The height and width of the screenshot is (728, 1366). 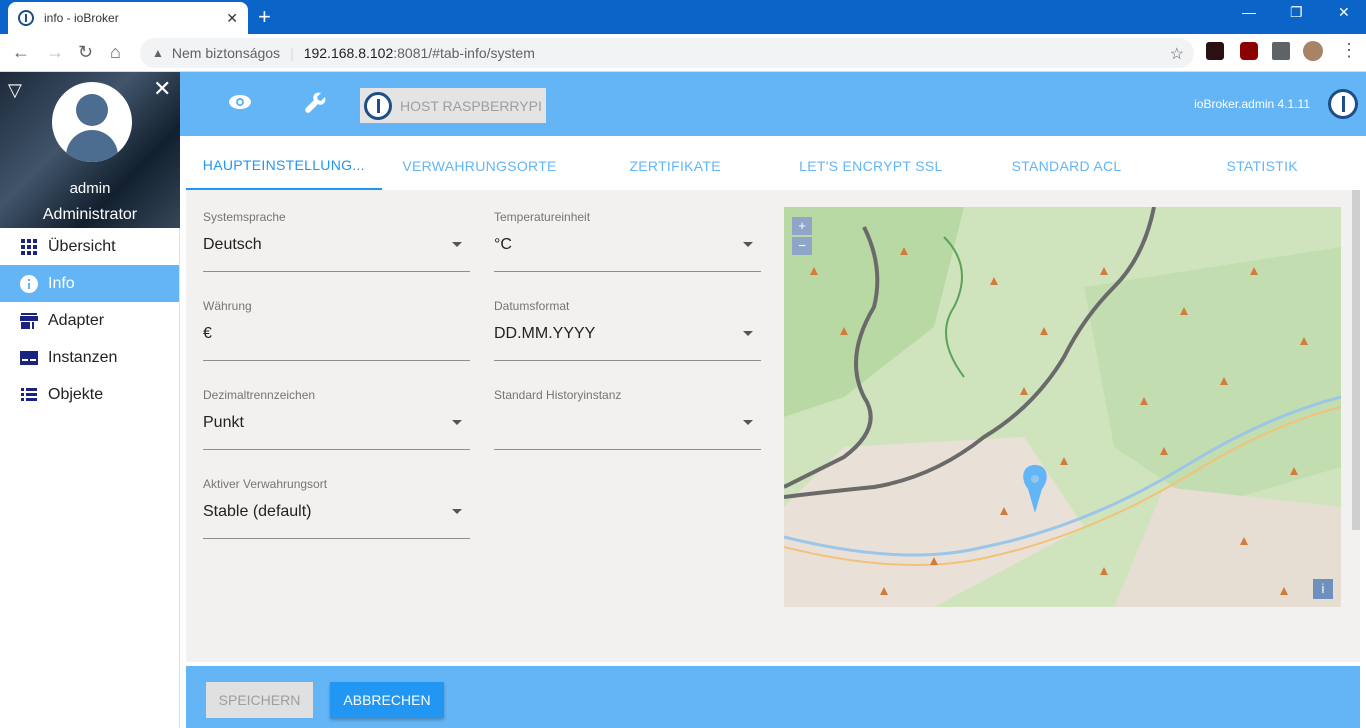 What do you see at coordinates (257, 511) in the screenshot?
I see `field-value: Stable (default)` at bounding box center [257, 511].